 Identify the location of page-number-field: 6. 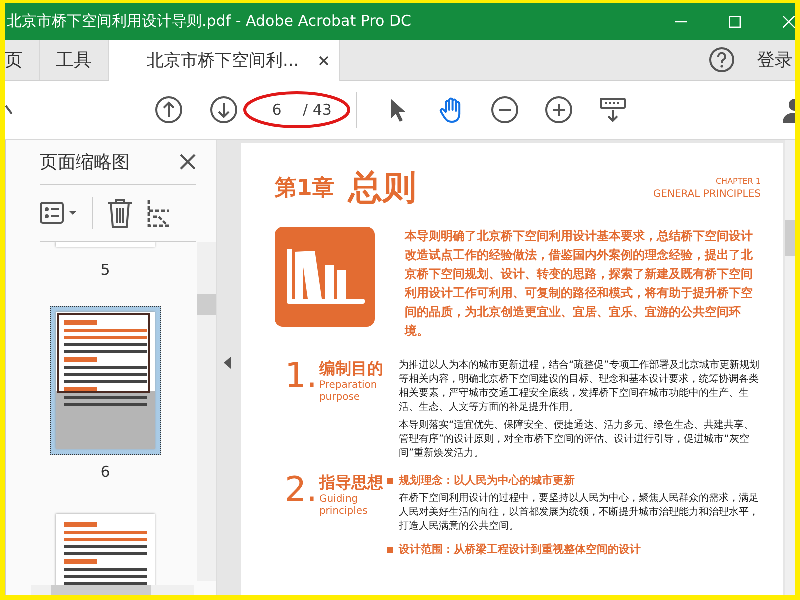
(277, 110).